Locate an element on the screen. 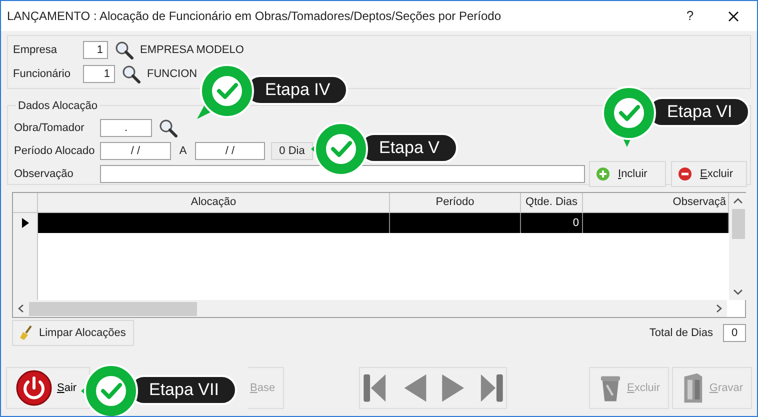  field-label: Obra/Tomador is located at coordinates (50, 128).